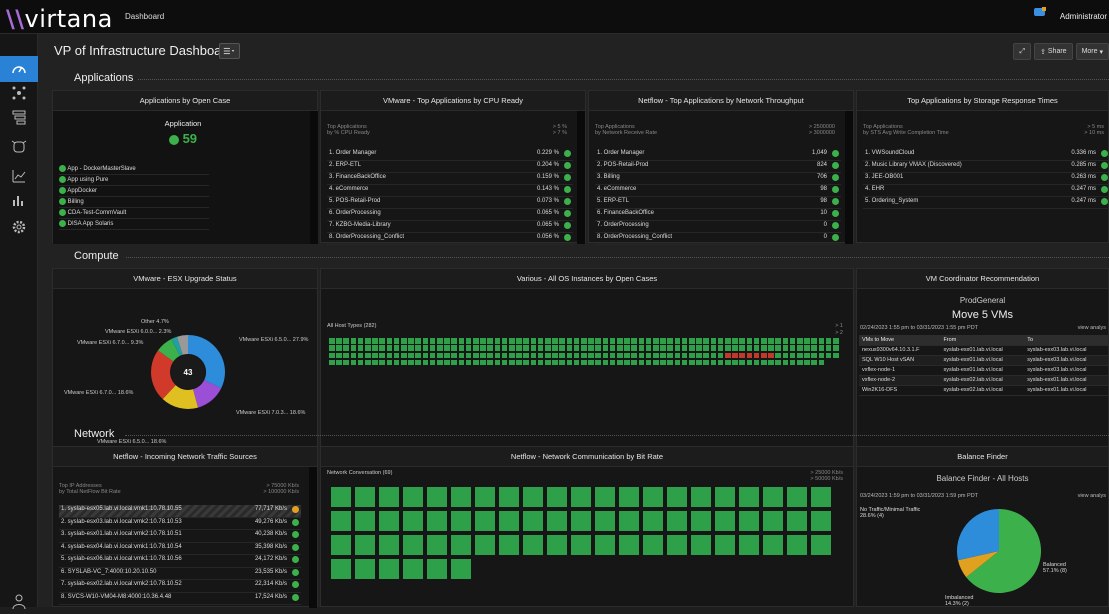 The width and height of the screenshot is (1109, 614). Describe the element at coordinates (314, 177) in the screenshot. I see `scrollbar` at that location.